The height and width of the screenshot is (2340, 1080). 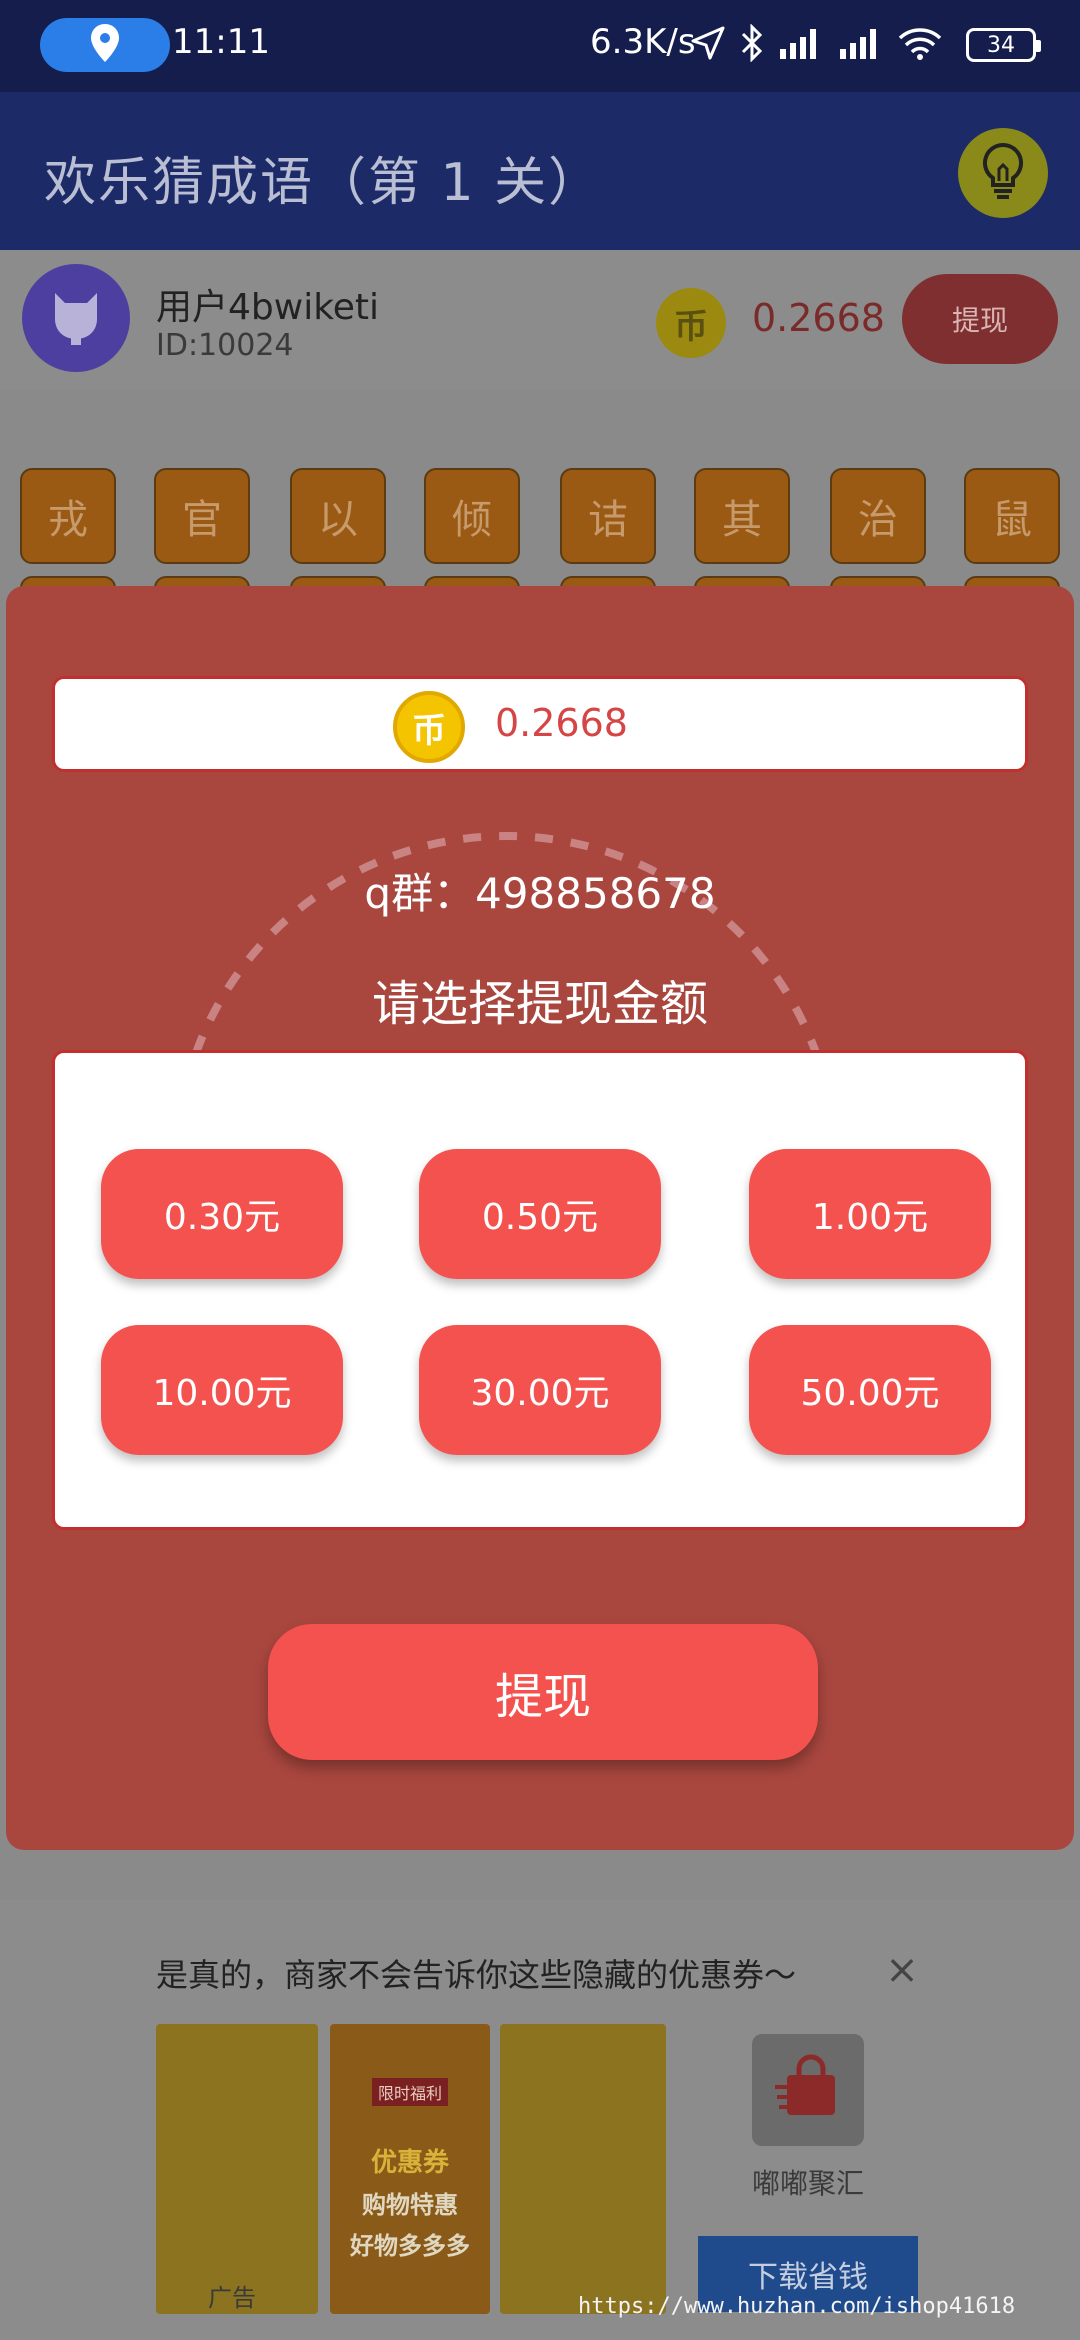 I want to click on idiom-char-cell: 以, so click(x=338, y=516).